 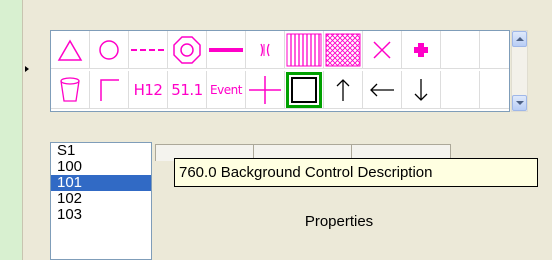 I want to click on cross-hatch-tool, so click(x=343, y=50).